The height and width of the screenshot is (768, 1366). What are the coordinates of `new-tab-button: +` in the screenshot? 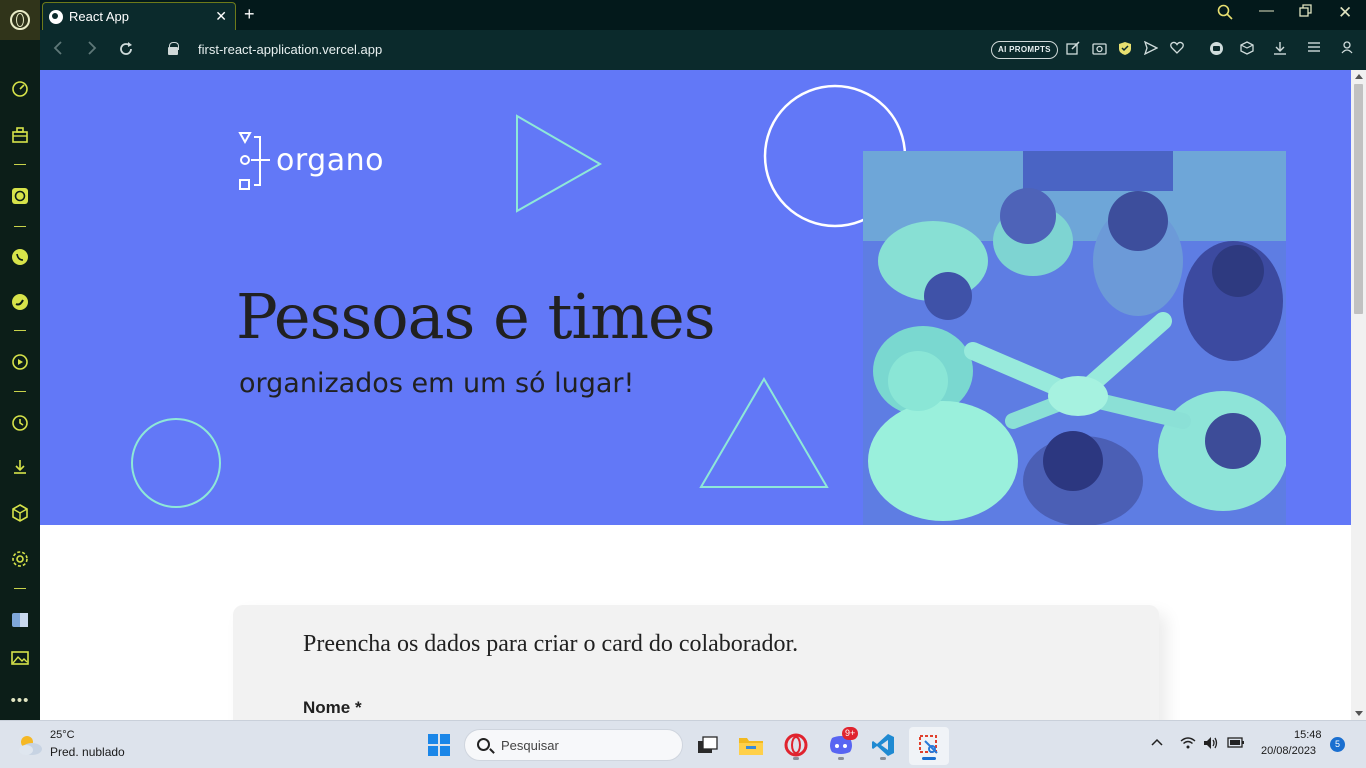 It's located at (249, 14).